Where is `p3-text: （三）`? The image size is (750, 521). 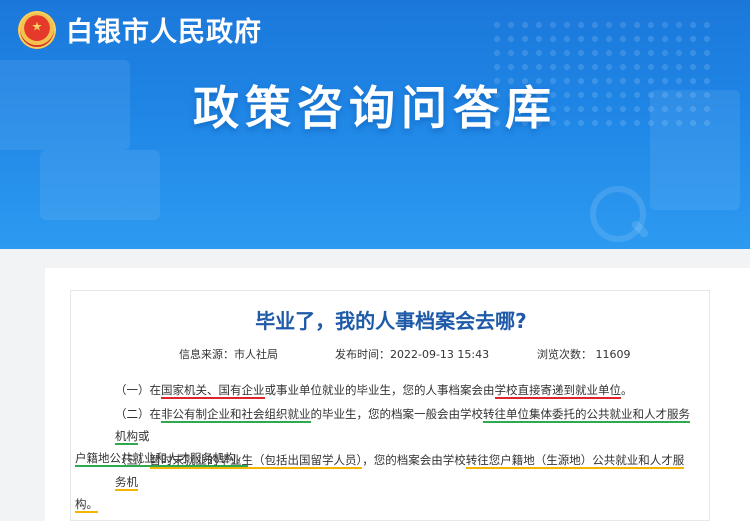
p3-text: （三） is located at coordinates (132, 460).